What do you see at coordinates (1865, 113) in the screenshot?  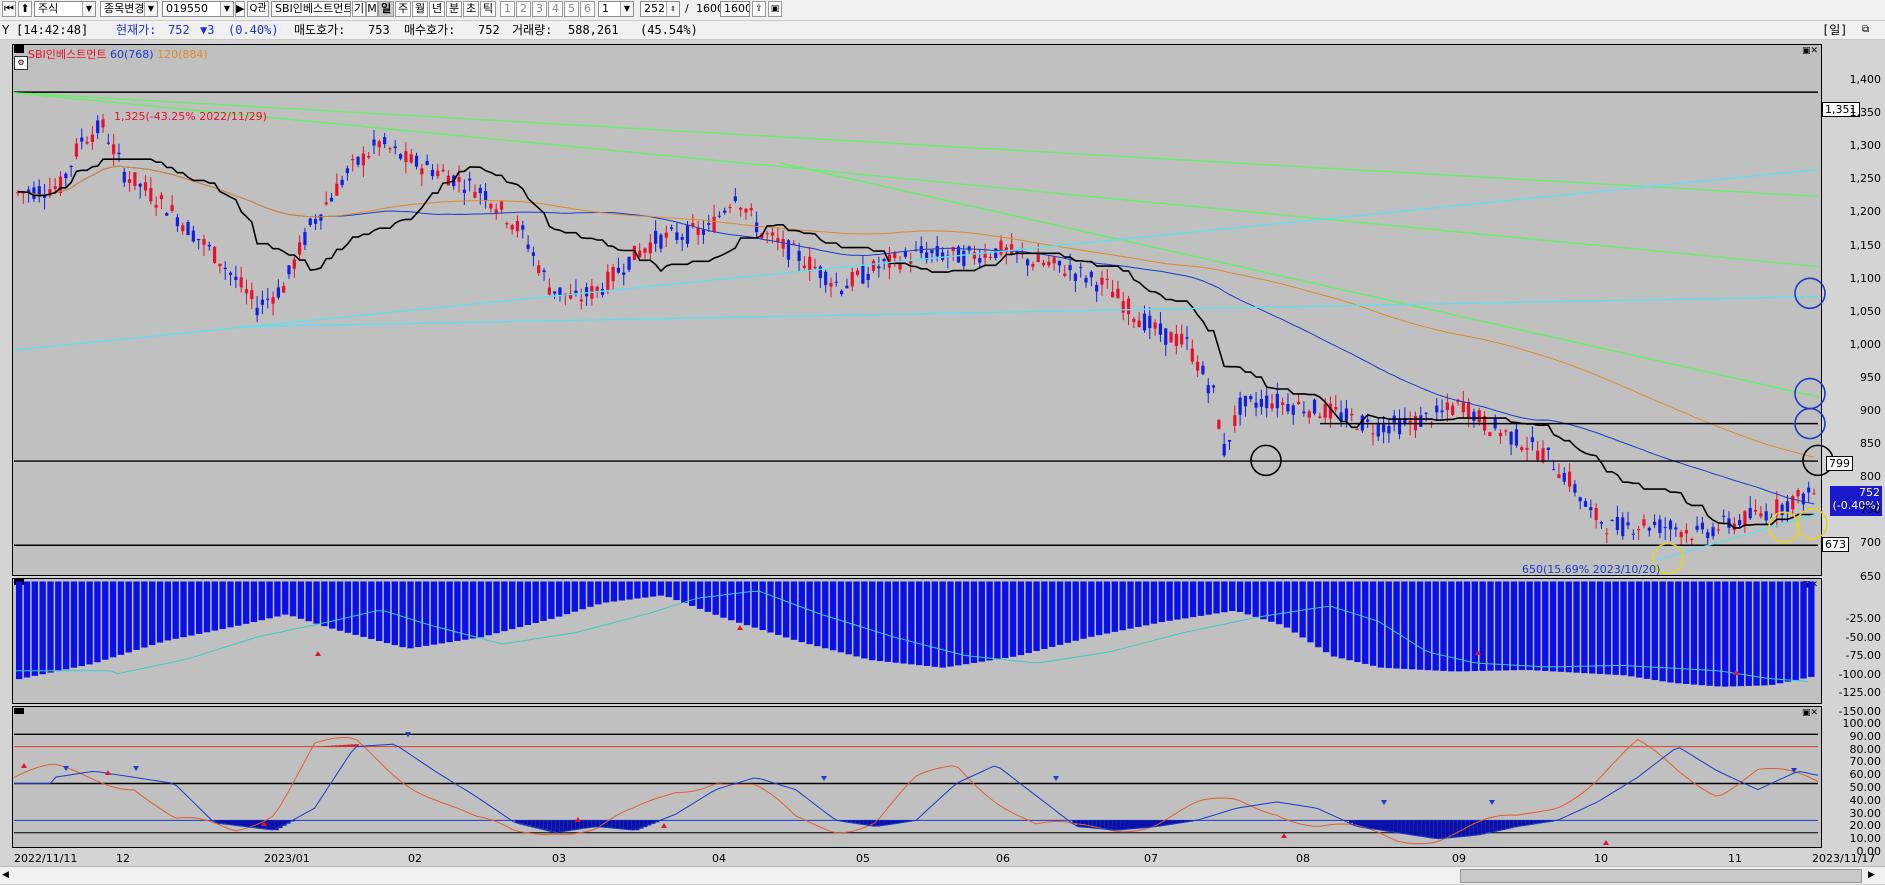 I see `price-axis-tick-label: 1,350` at bounding box center [1865, 113].